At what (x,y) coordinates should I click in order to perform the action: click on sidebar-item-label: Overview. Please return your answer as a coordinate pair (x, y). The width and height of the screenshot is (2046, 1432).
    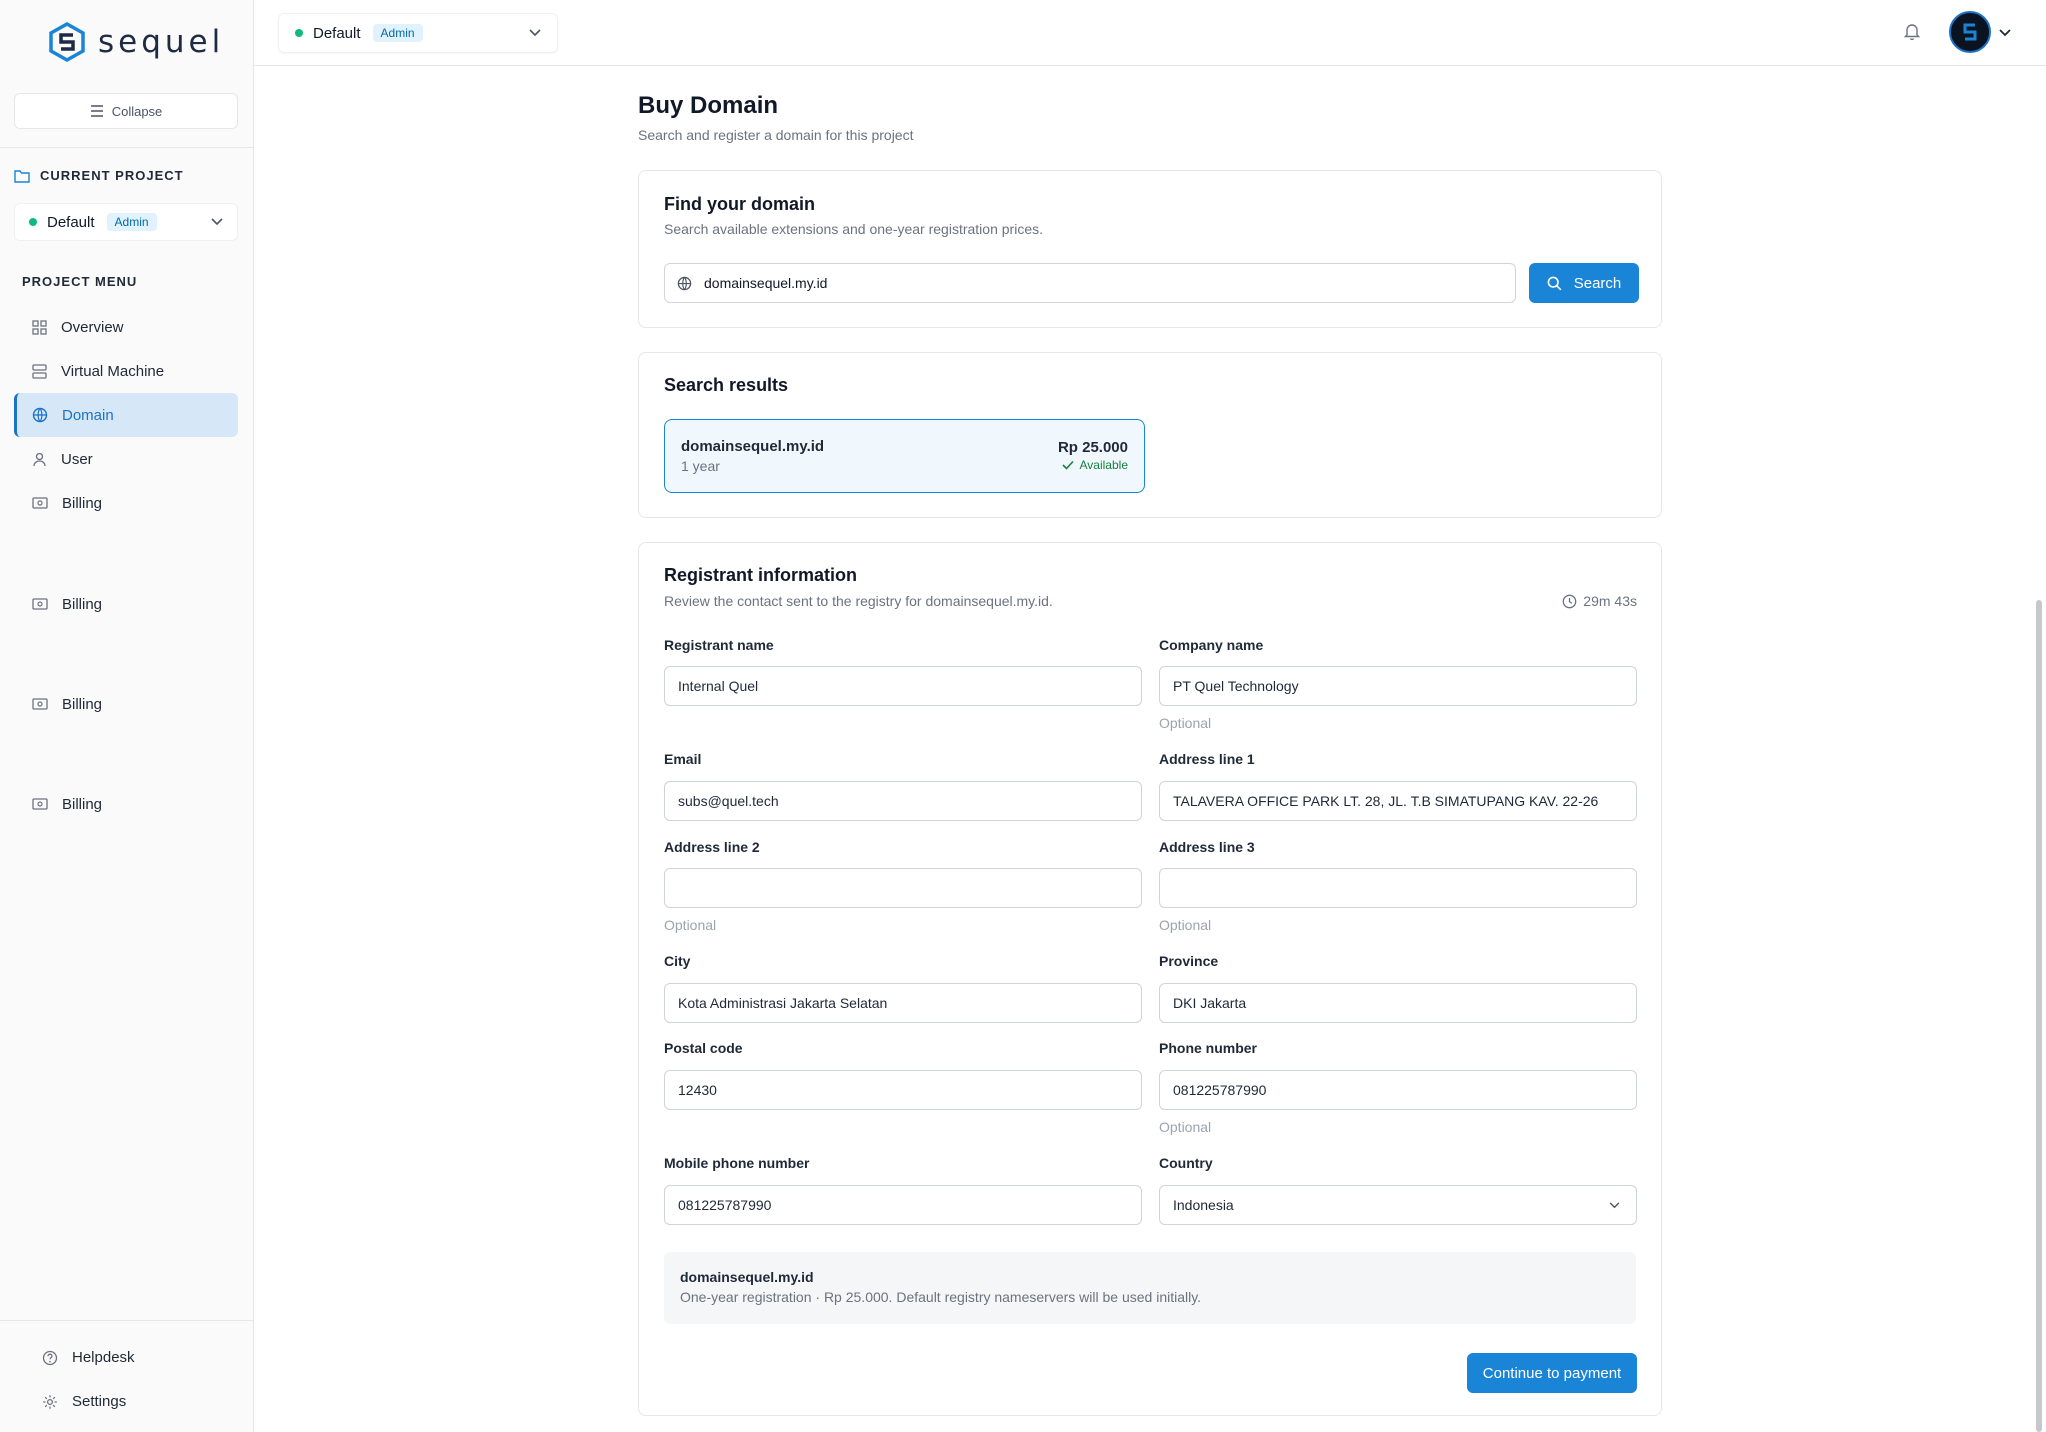
    Looking at the image, I should click on (92, 327).